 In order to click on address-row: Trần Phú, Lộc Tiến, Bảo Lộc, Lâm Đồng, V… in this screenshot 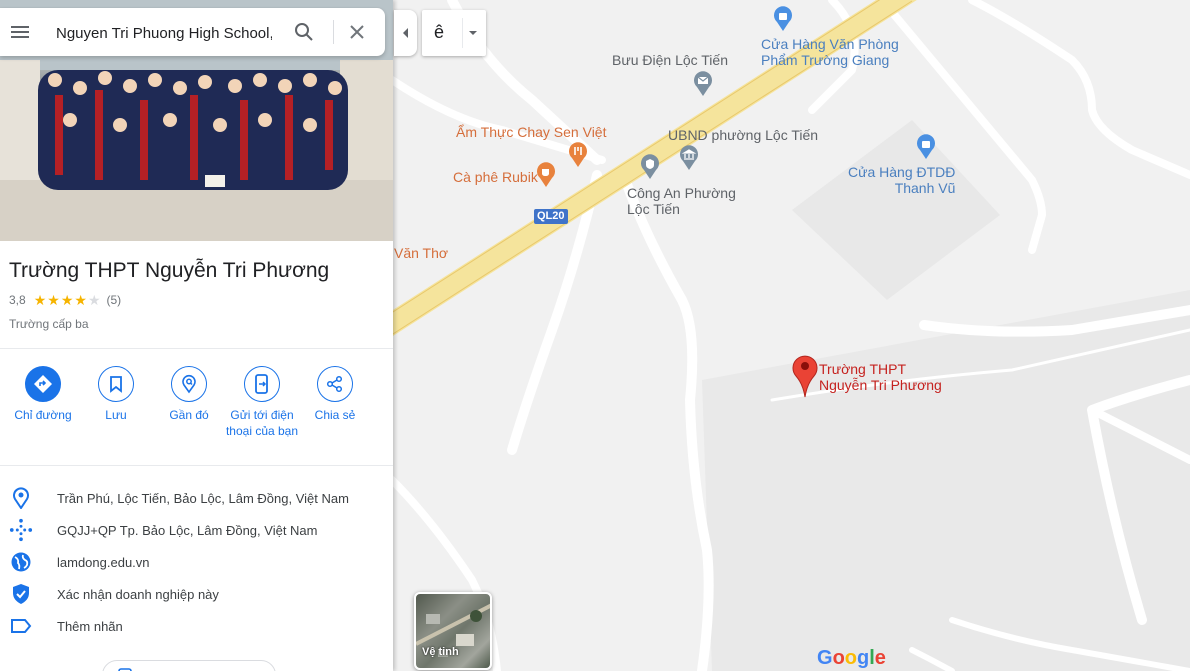, I will do `click(196, 498)`.